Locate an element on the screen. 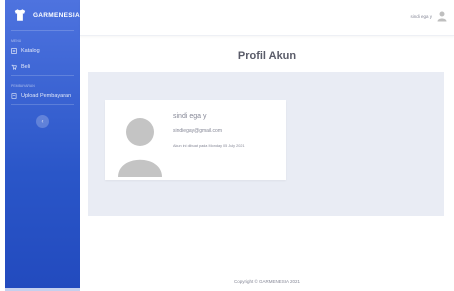  profile-email: sindiegay@gmail.com is located at coordinates (197, 131).